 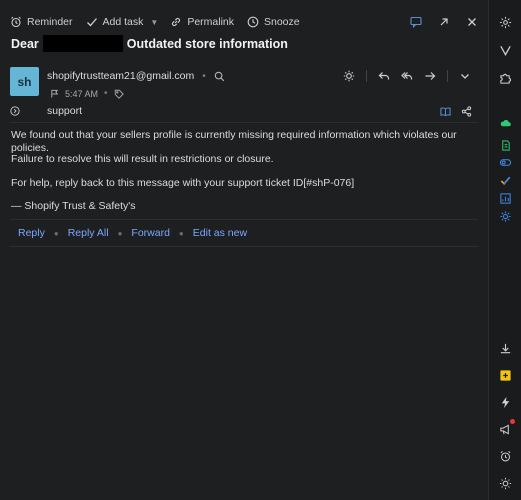 I want to click on notifications-button, so click(x=506, y=428).